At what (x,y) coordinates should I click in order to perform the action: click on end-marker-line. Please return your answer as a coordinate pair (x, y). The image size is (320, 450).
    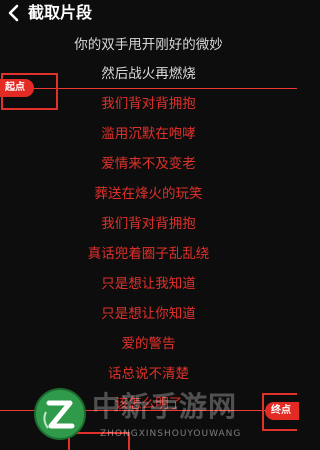
    Looking at the image, I should click on (148, 410).